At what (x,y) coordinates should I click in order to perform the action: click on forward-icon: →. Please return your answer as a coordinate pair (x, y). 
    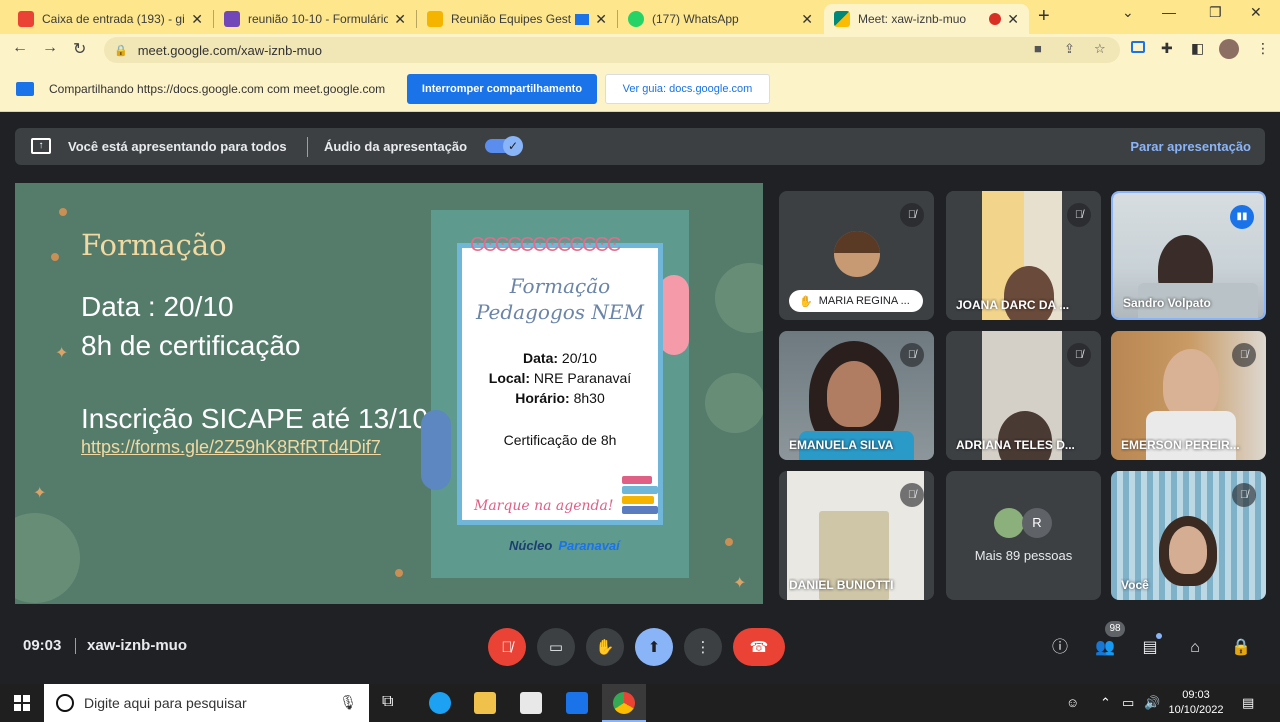
    Looking at the image, I should click on (50, 48).